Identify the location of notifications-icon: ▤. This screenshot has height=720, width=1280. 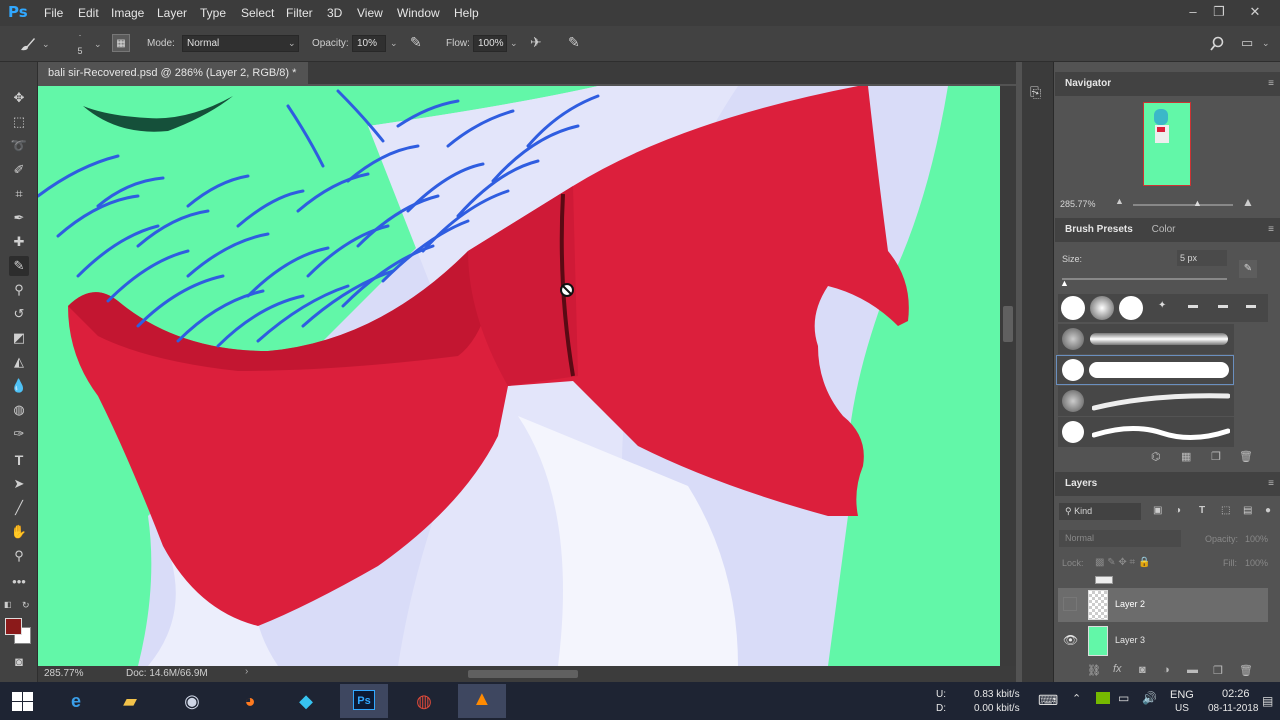
(1267, 701).